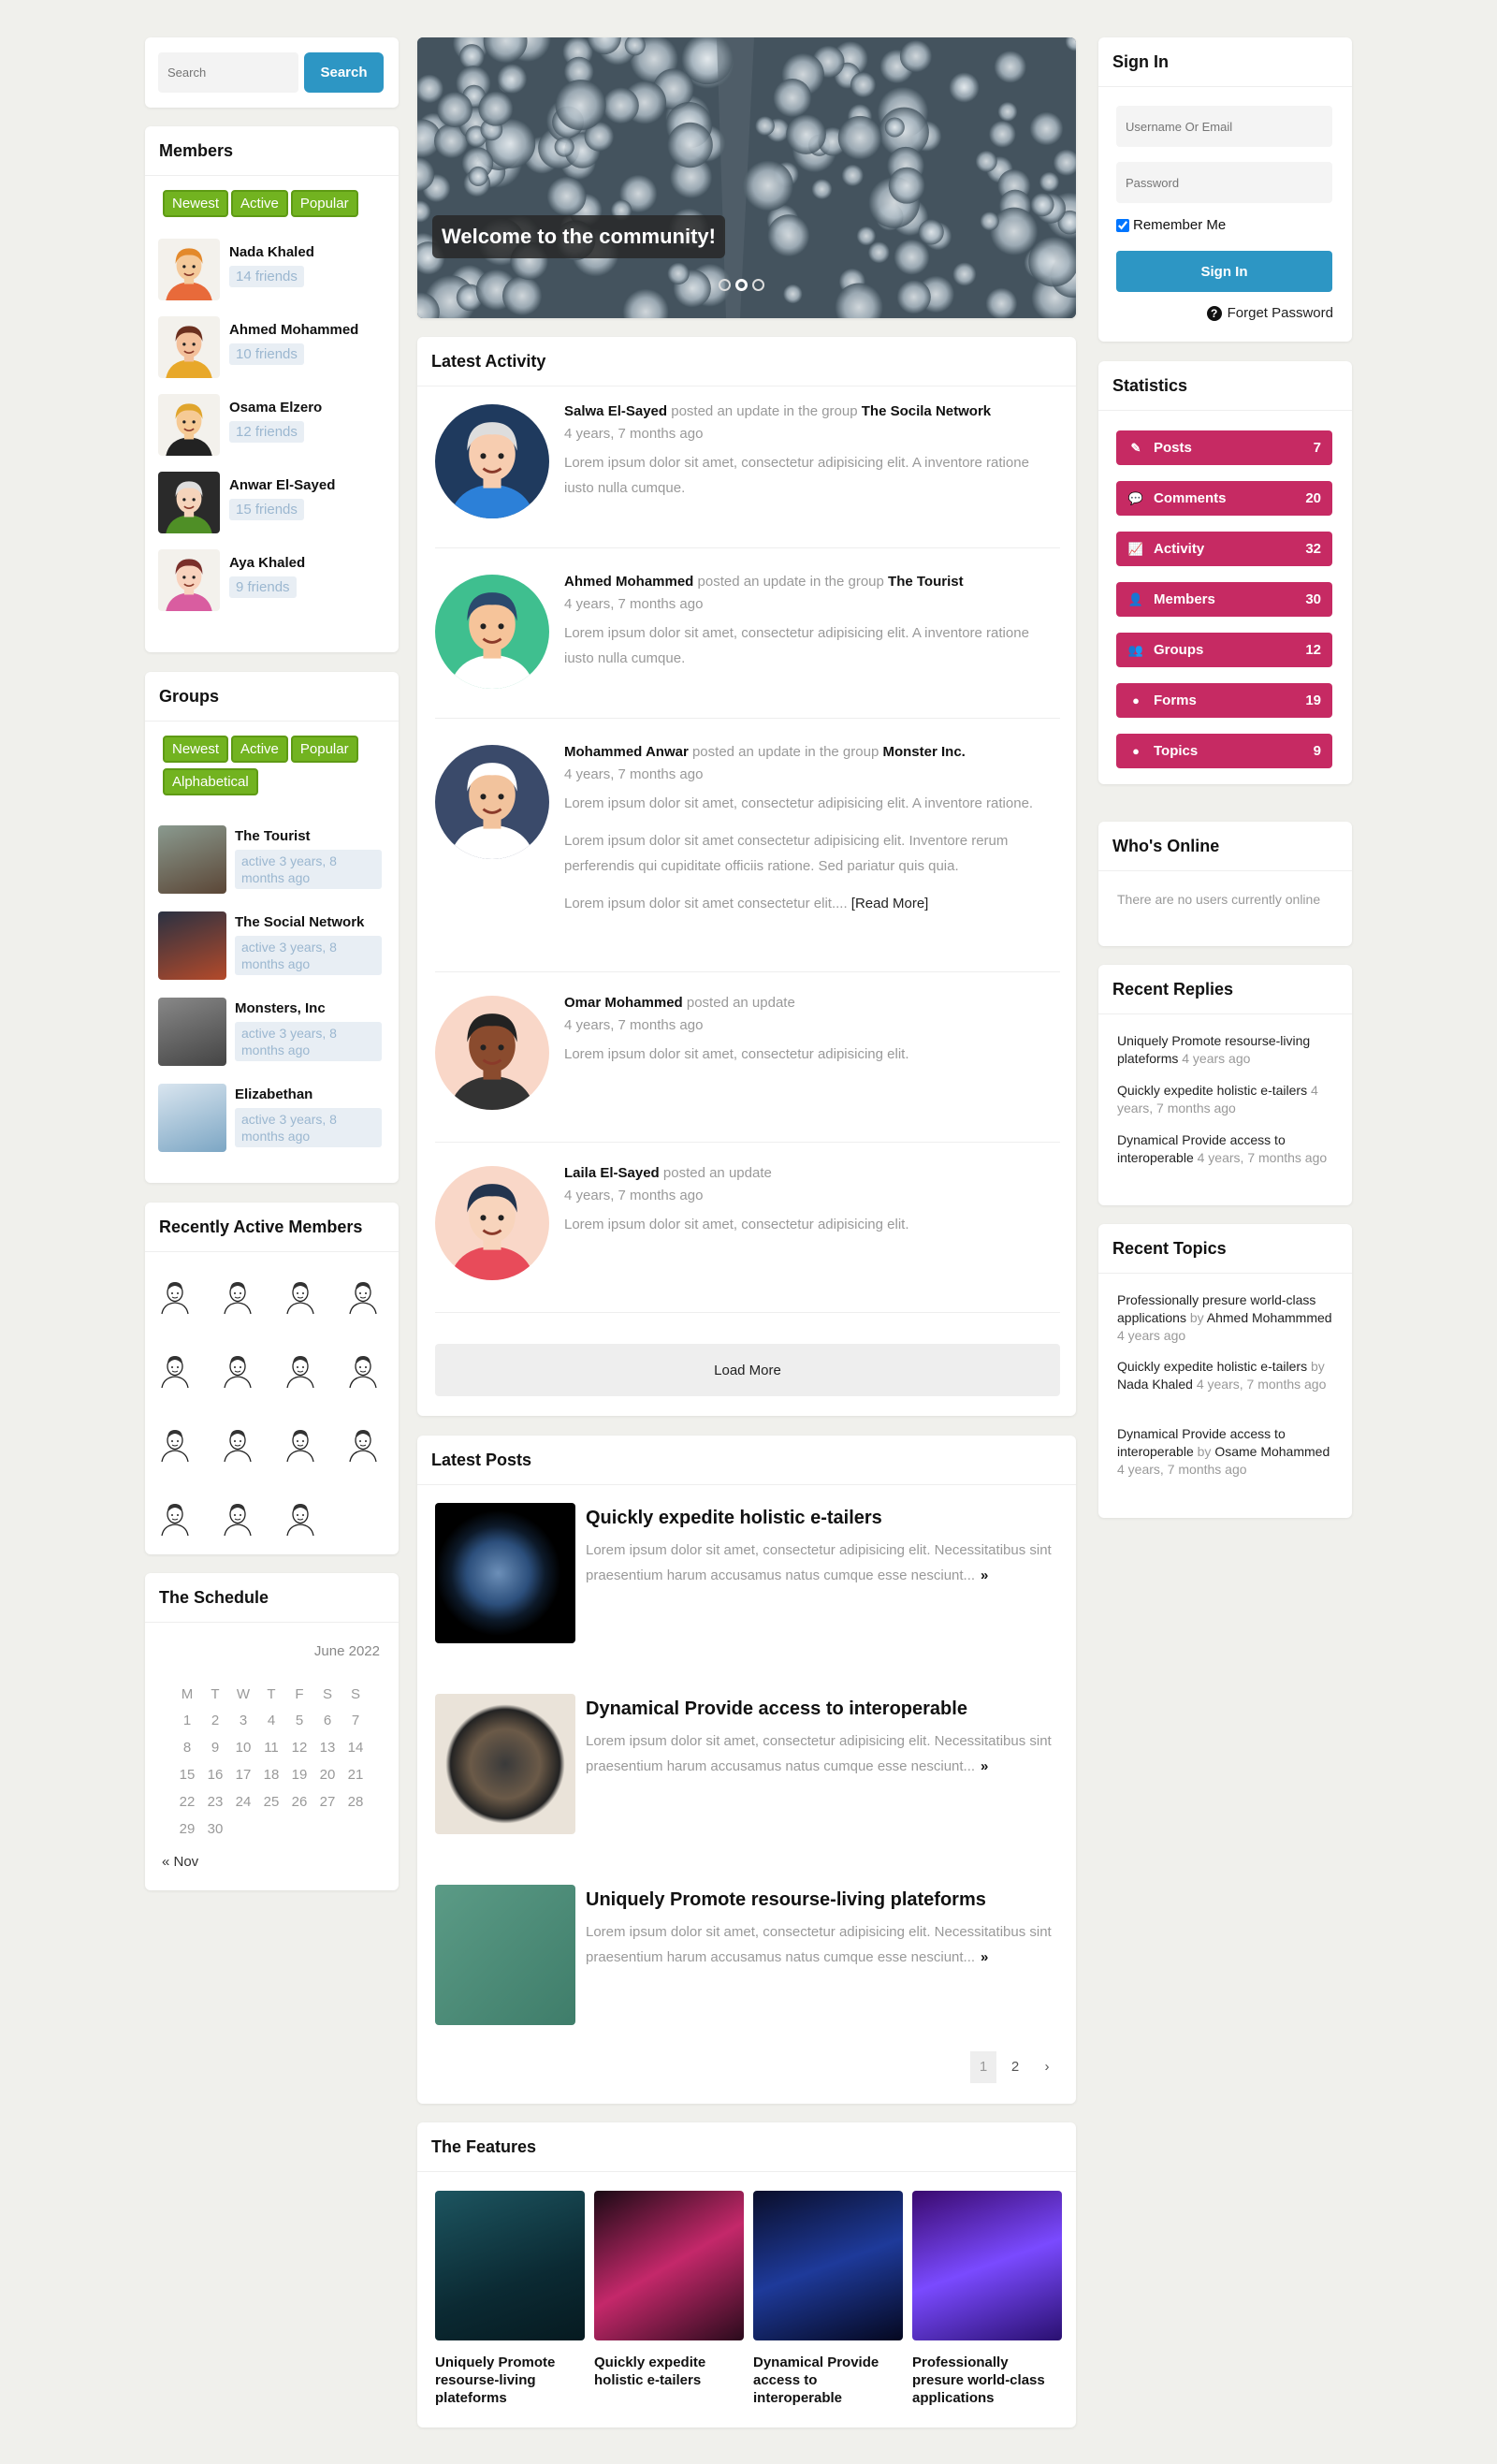  Describe the element at coordinates (983, 2067) in the screenshot. I see `page-1: 1` at that location.